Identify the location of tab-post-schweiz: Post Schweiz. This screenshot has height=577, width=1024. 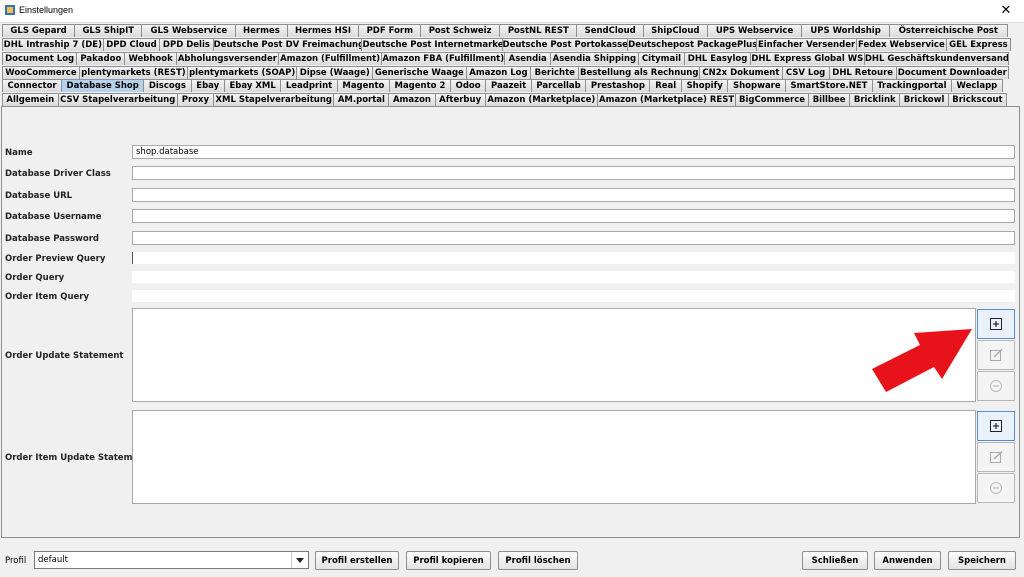
(460, 30).